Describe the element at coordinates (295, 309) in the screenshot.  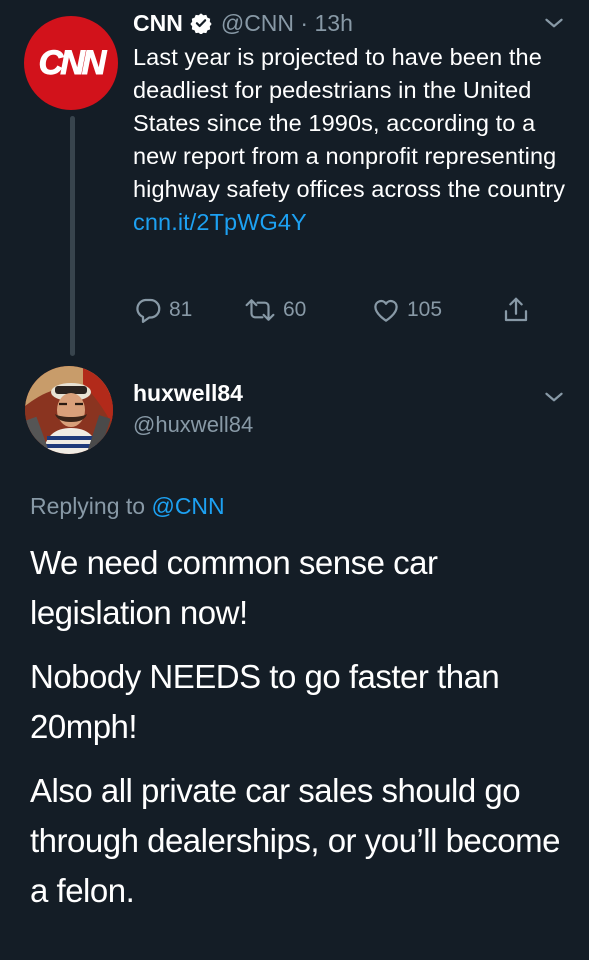
I see `retweet-count: 60` at that location.